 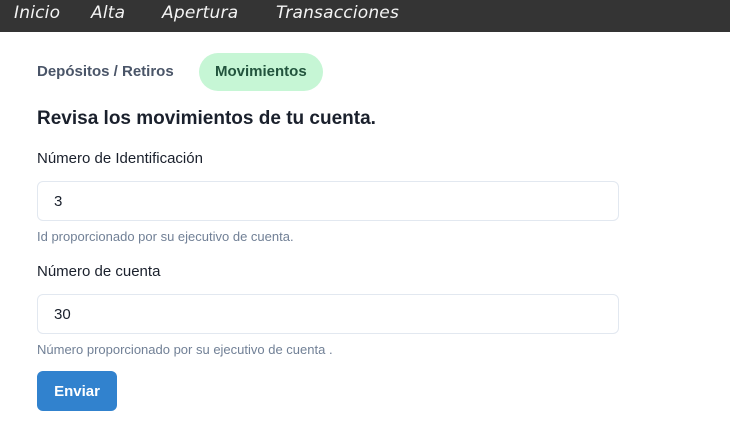 What do you see at coordinates (99, 271) in the screenshot?
I see `account-field-label: Número de cuenta` at bounding box center [99, 271].